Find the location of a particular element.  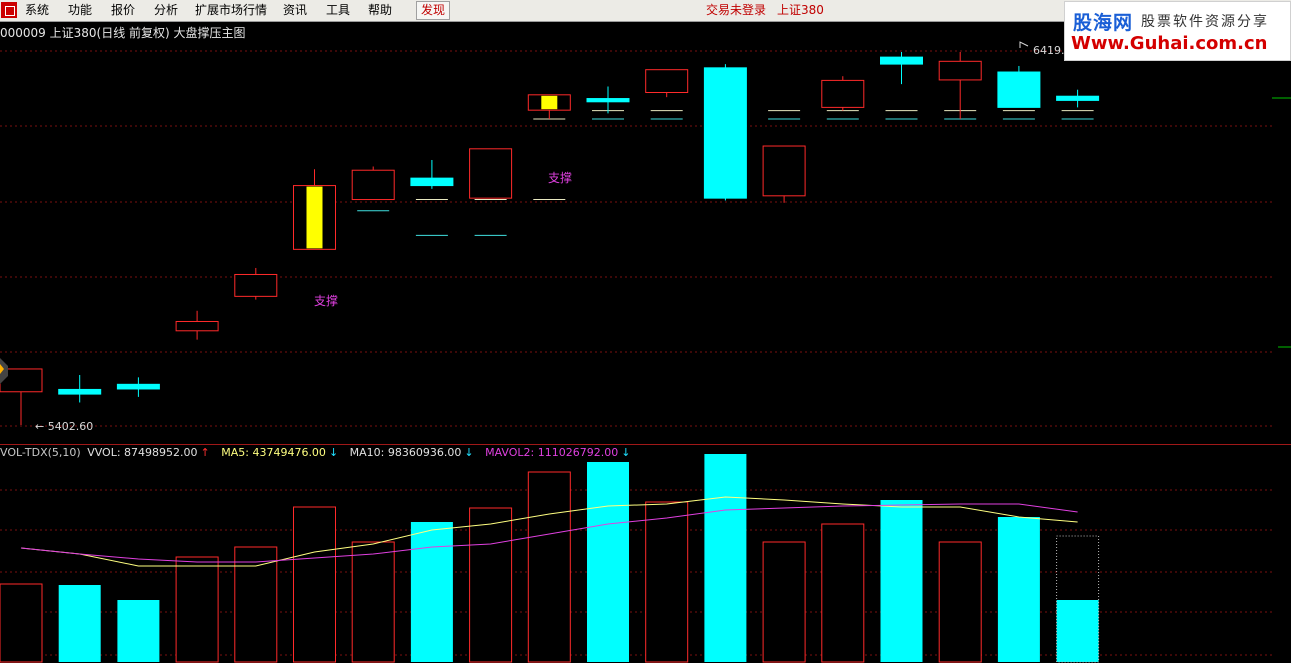

indicator-vvol: VVOL: 87498952.00 is located at coordinates (142, 452).